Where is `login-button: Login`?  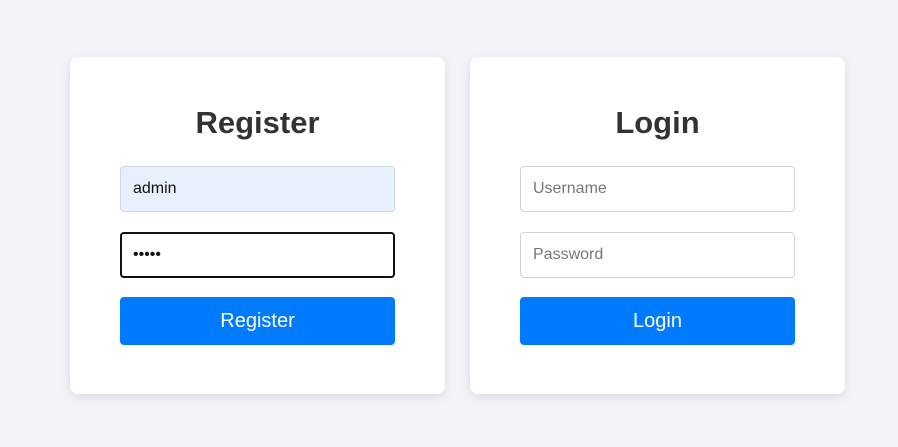
login-button: Login is located at coordinates (657, 321).